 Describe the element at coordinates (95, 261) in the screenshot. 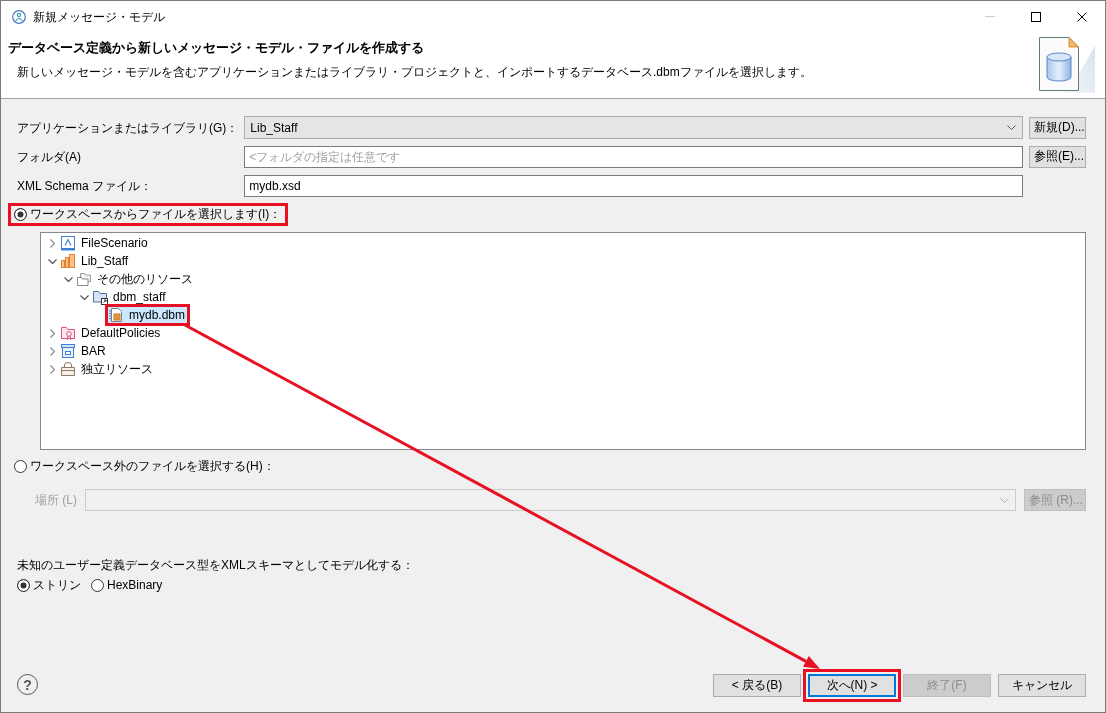

I see `tree-item: Lib_Staff` at that location.